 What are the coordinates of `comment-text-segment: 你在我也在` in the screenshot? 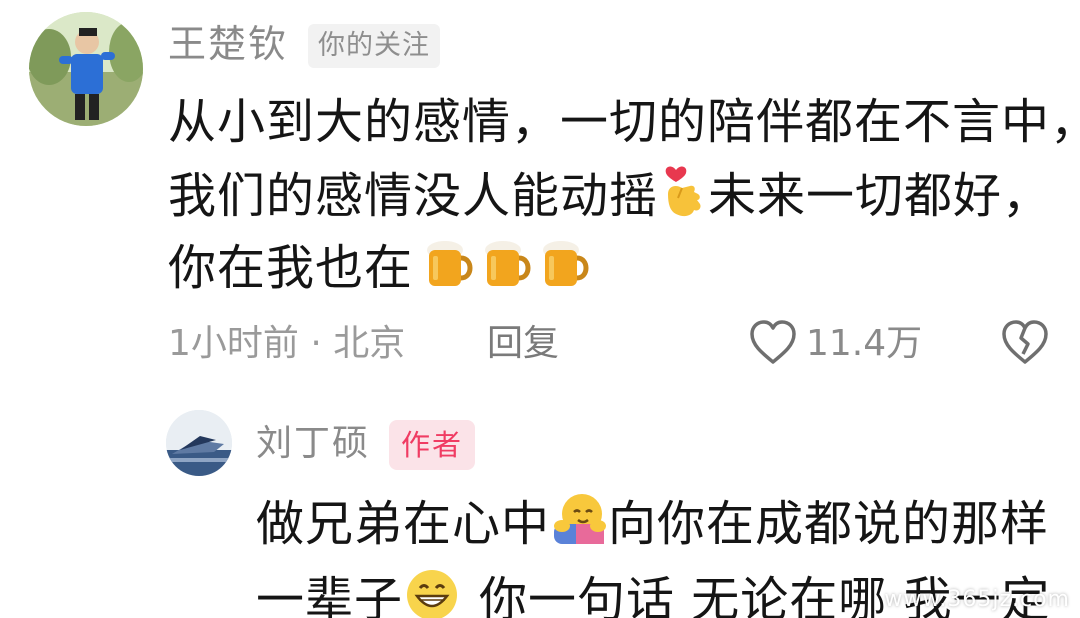 It's located at (291, 268).